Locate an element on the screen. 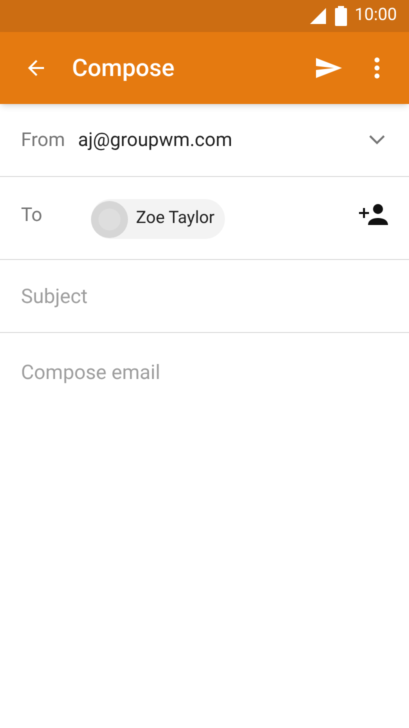 This screenshot has height=728, width=409. add-contact-button is located at coordinates (374, 214).